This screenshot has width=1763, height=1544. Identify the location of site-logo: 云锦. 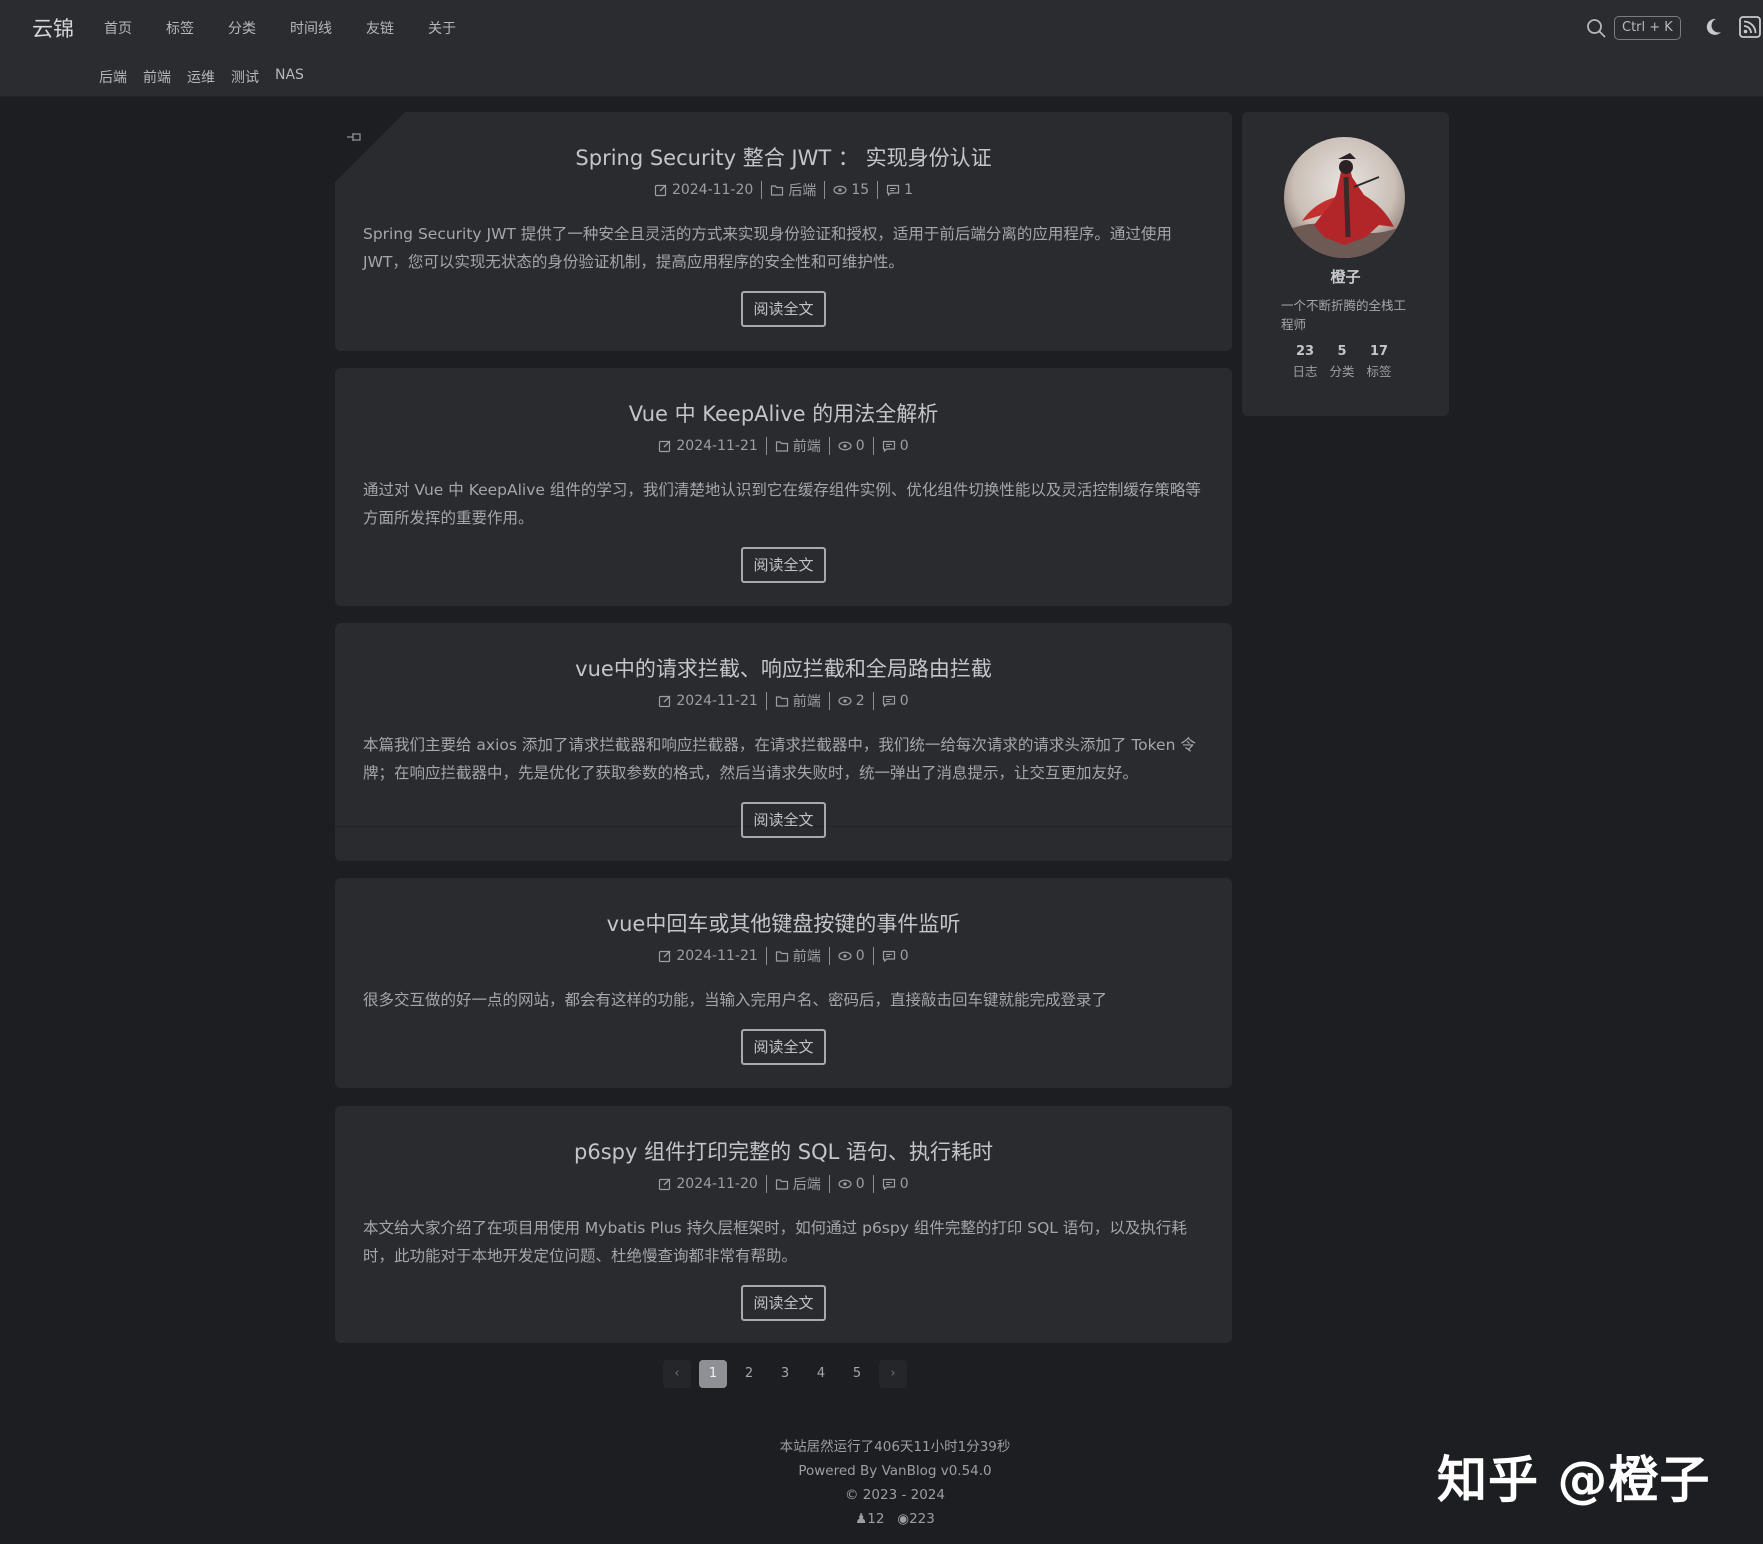
(53, 28).